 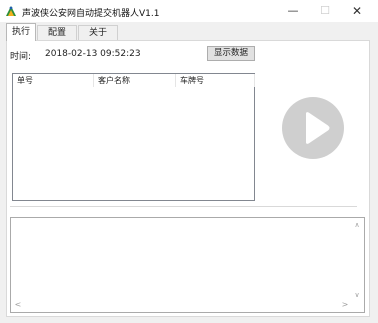 What do you see at coordinates (357, 225) in the screenshot?
I see `chevron-up-icon: ∧` at bounding box center [357, 225].